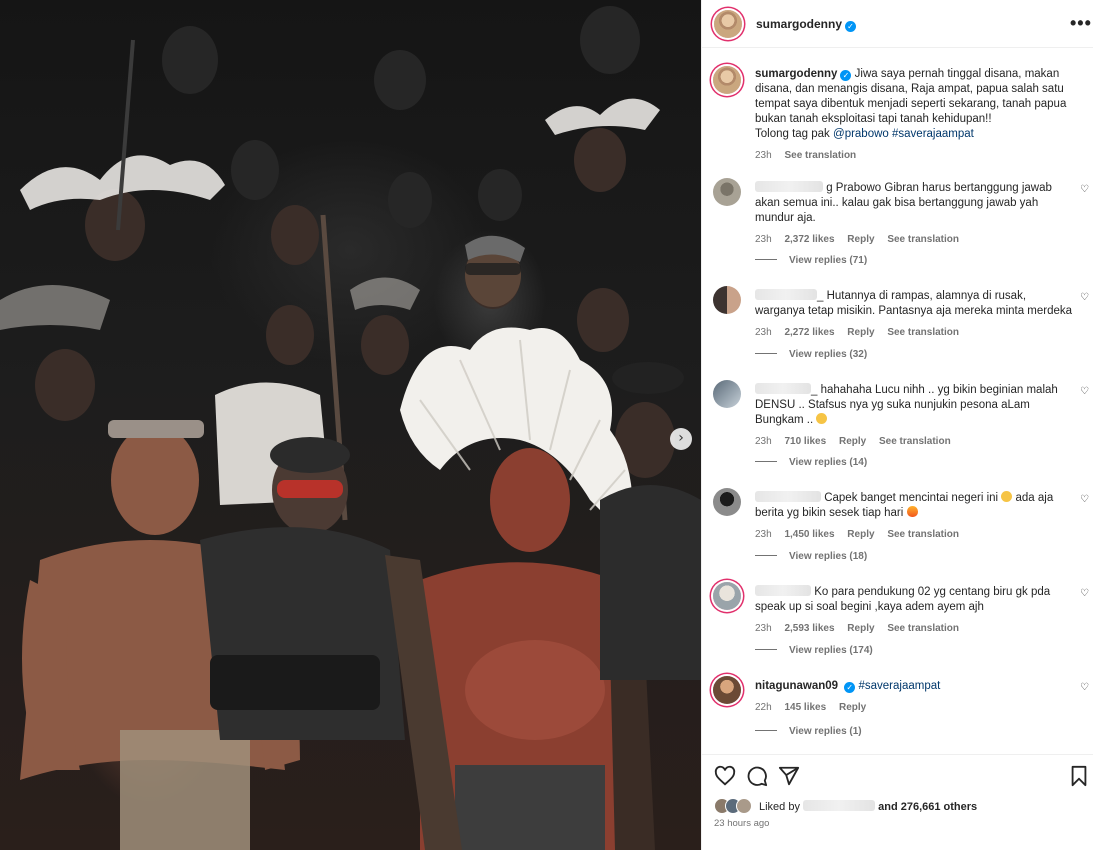 This screenshot has height=850, width=1093. I want to click on view-replies-button: View replies (71), so click(811, 260).